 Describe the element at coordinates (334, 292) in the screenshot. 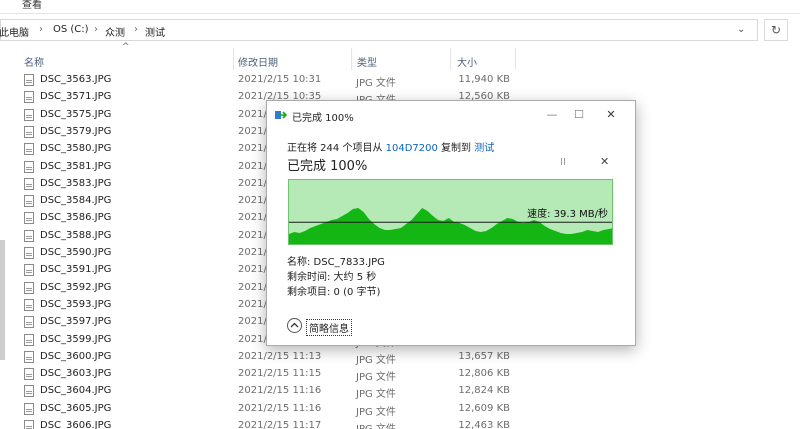

I see `items-remaining: 剩余项目: 0 (0 字节)` at that location.